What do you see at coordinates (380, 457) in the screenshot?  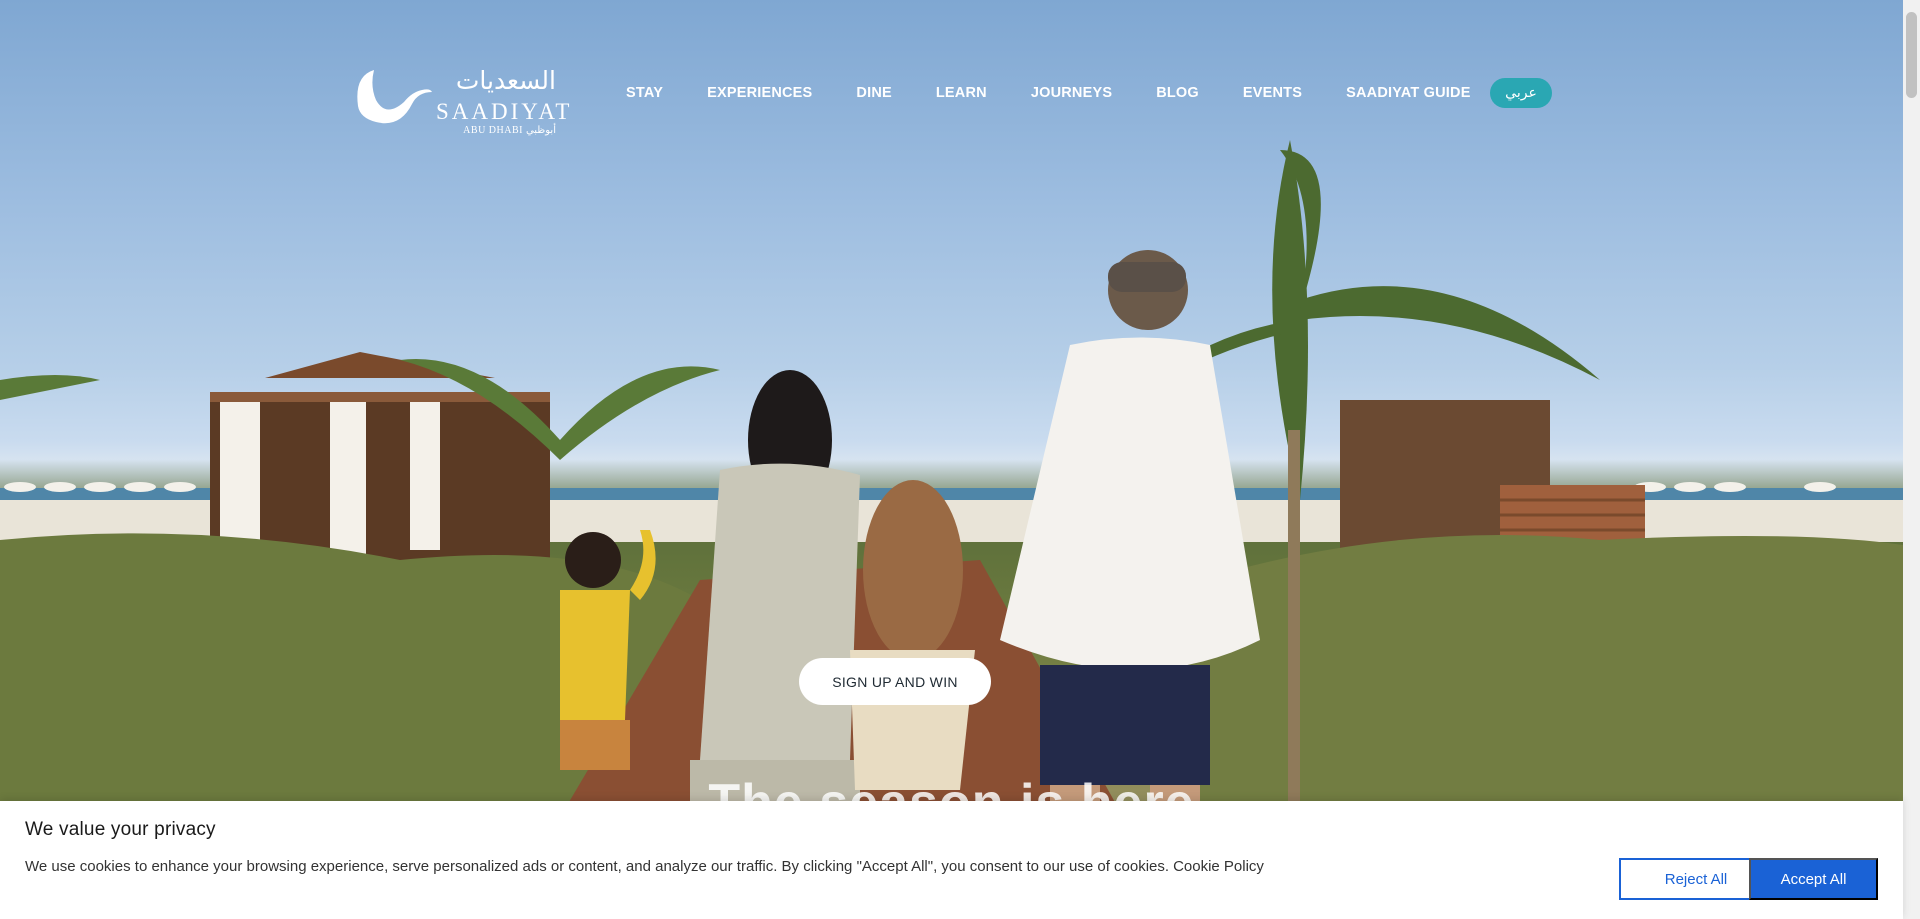 I see `cabana-left` at bounding box center [380, 457].